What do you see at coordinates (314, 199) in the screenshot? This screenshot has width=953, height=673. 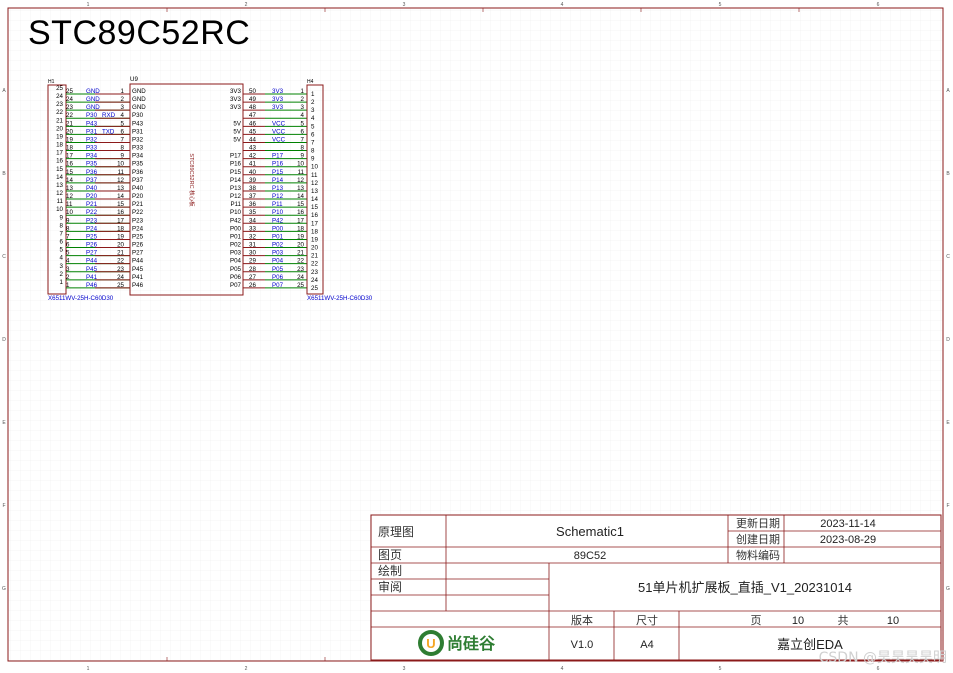 I see `h4-outer-pin-number: 14` at bounding box center [314, 199].